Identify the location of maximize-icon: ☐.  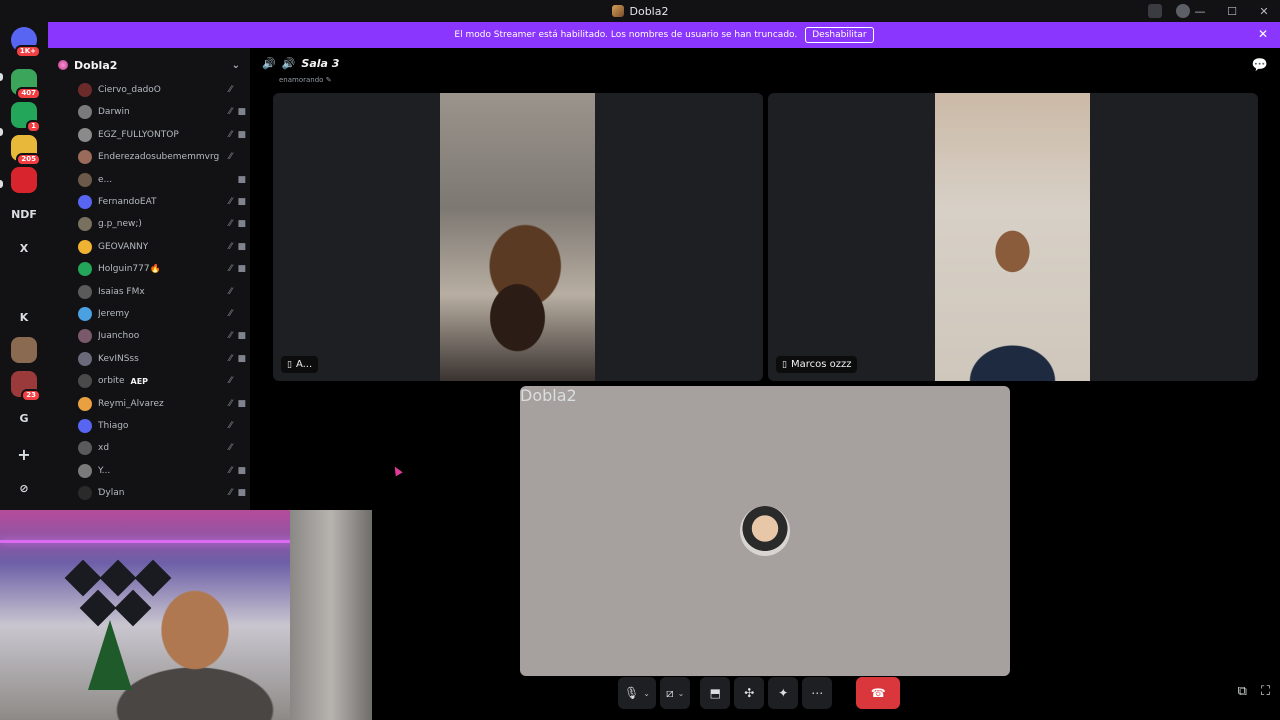
(1232, 11).